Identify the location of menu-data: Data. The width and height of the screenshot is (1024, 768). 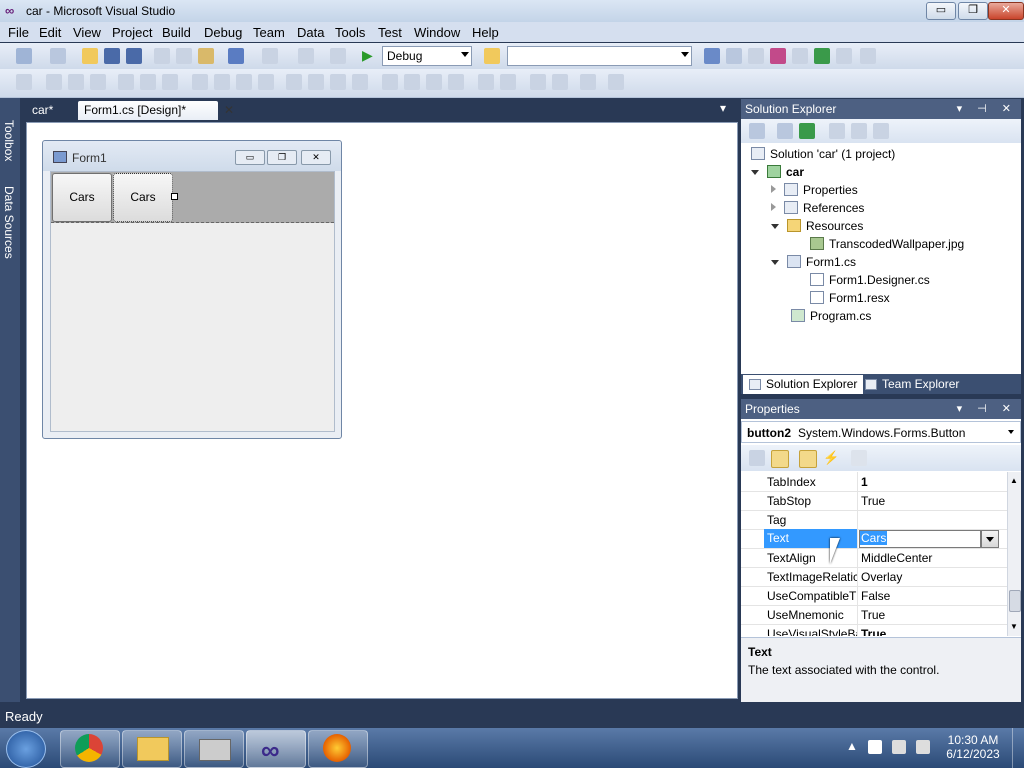
(310, 32).